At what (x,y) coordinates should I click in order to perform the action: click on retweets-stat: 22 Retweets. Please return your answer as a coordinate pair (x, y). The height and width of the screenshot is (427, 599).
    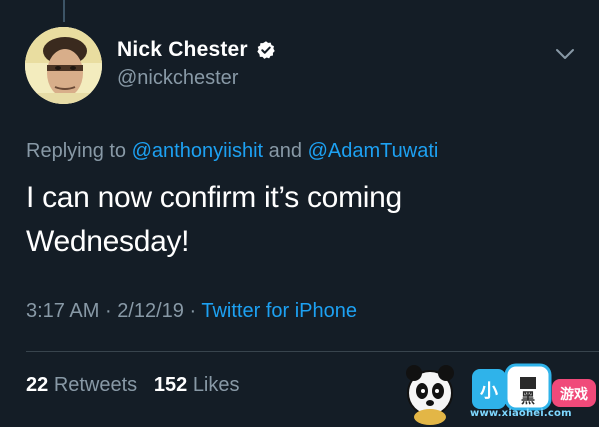
    Looking at the image, I should click on (84, 385).